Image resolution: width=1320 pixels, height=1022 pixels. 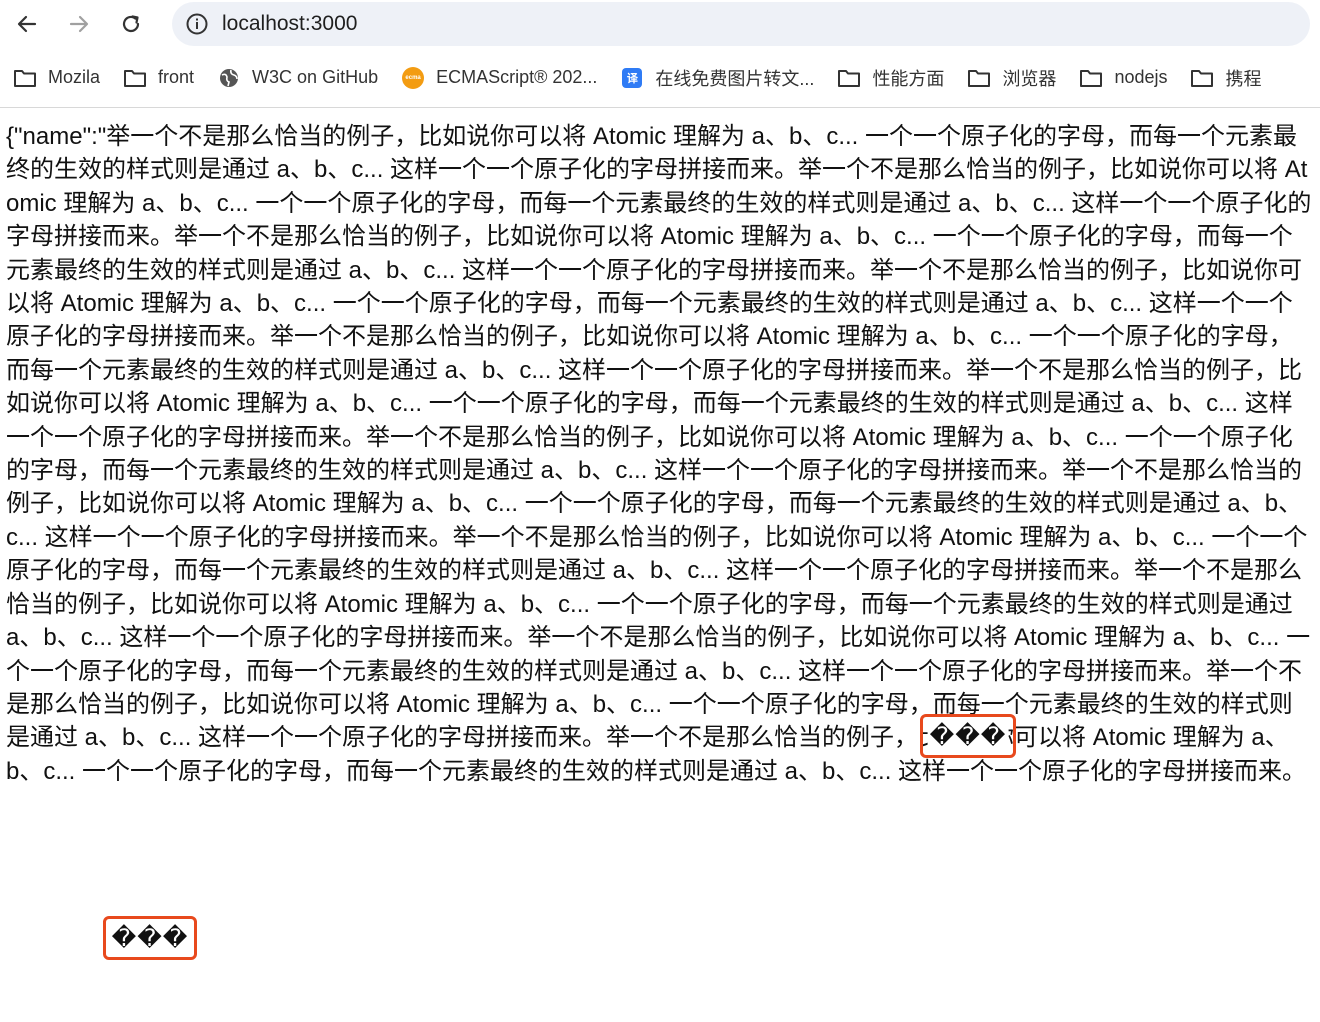 I want to click on bookmark-label: 携程, so click(x=1243, y=78).